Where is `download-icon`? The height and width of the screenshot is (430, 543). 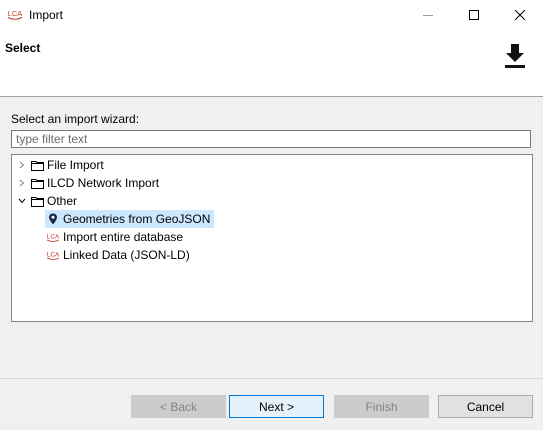
download-icon is located at coordinates (515, 56).